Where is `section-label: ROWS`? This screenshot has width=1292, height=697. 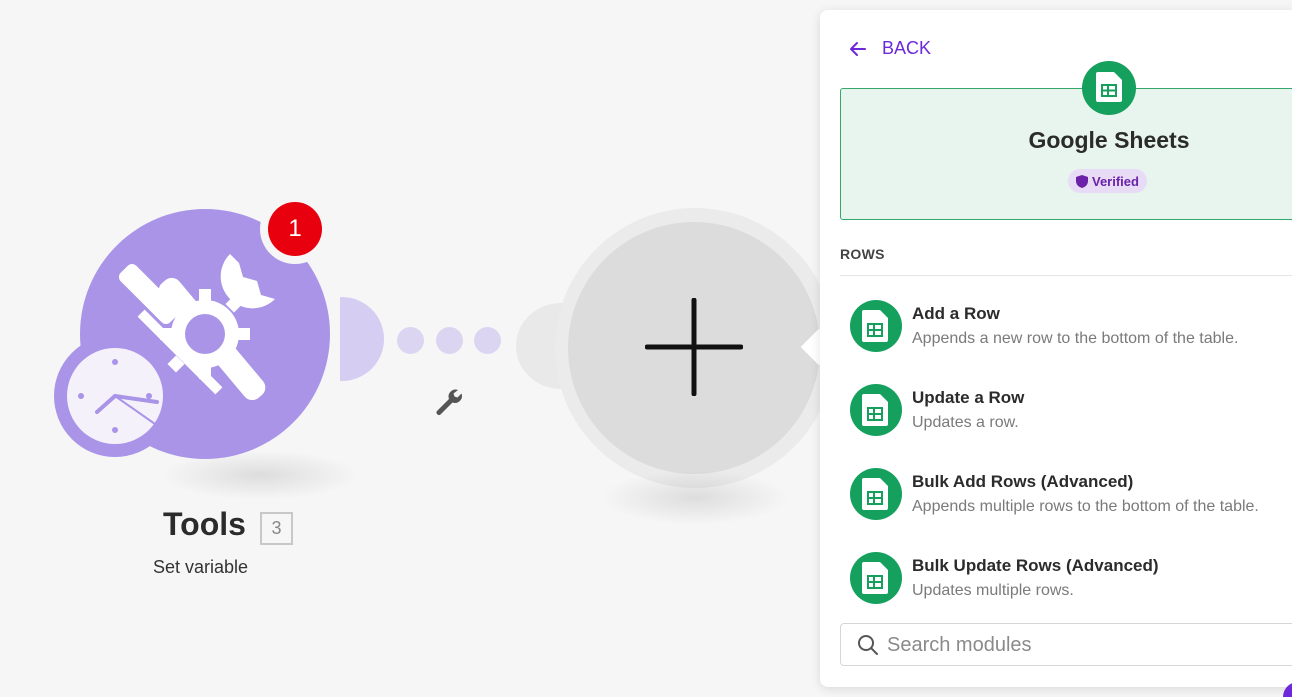
section-label: ROWS is located at coordinates (862, 254).